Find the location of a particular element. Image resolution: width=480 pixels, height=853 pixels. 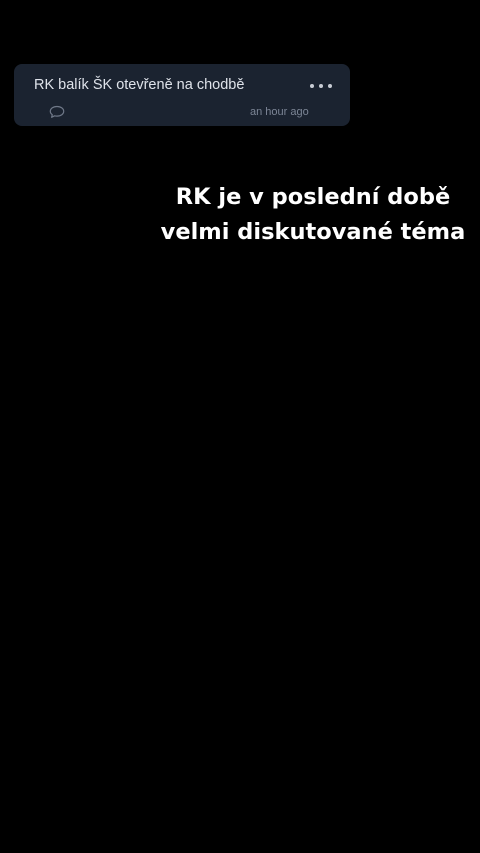

post-text: RK balík ŠK otevřeně na chodbě is located at coordinates (139, 85).